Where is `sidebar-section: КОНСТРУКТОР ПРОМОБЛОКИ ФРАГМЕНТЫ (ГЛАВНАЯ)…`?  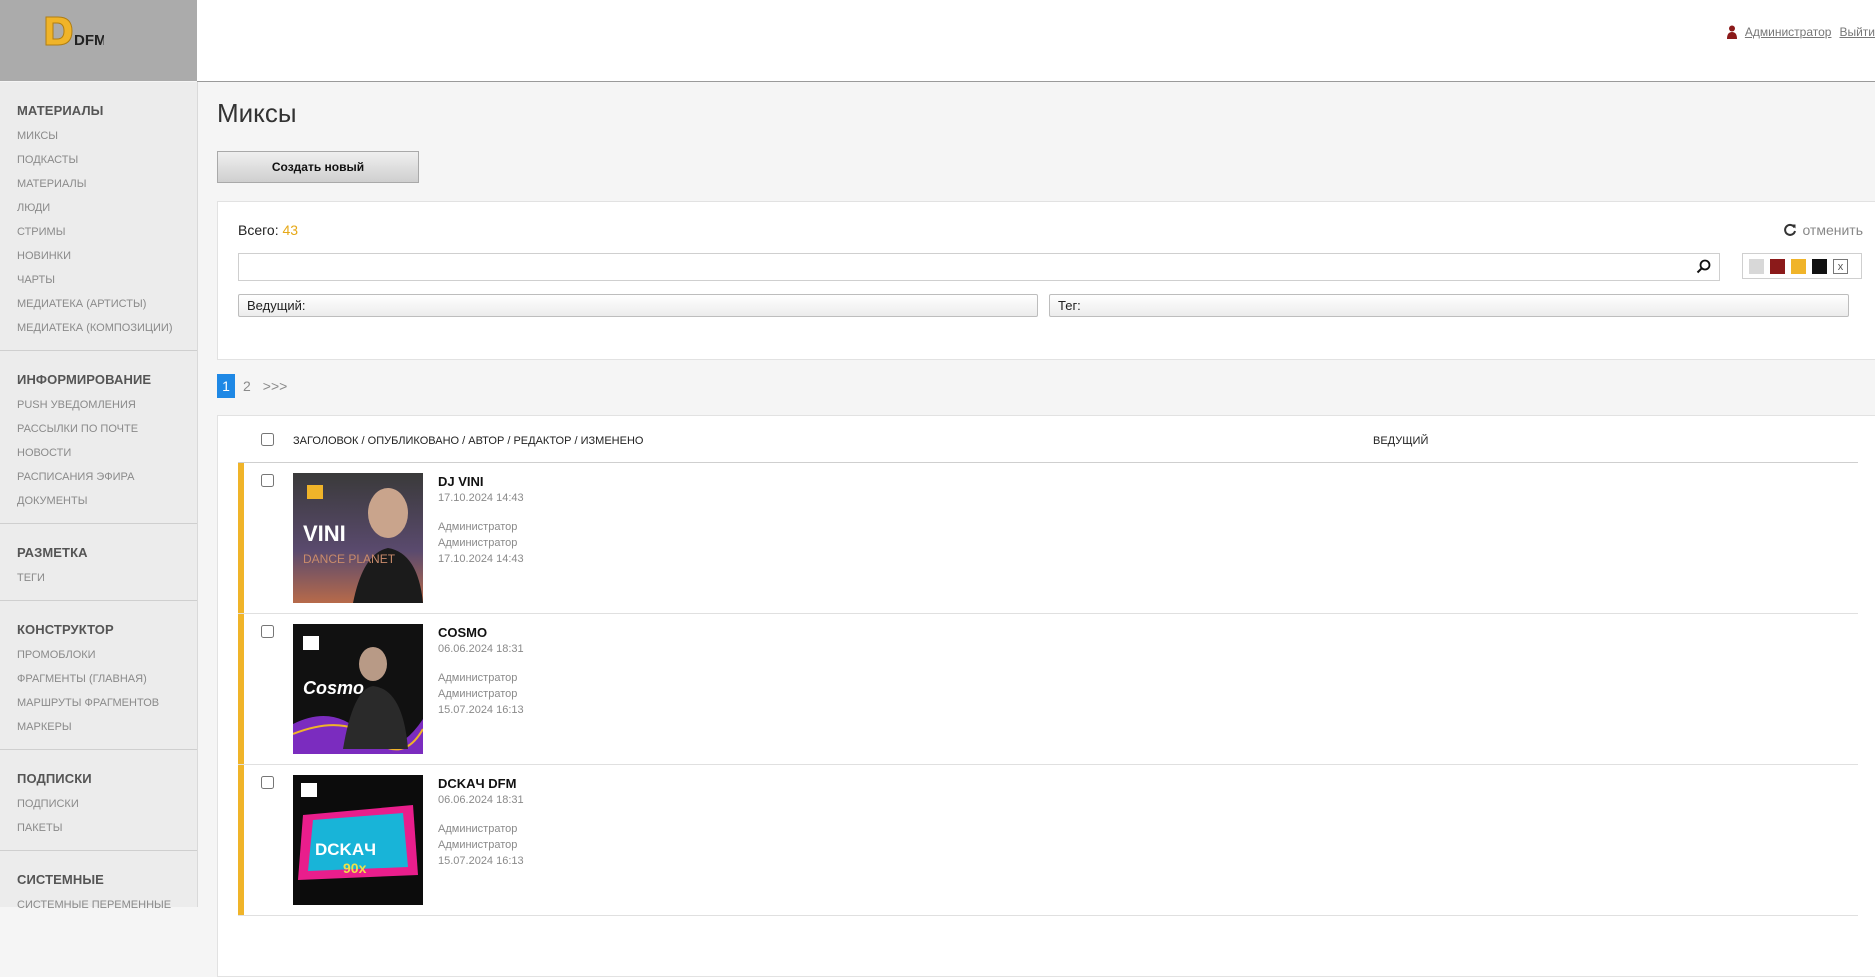
sidebar-section: КОНСТРУКТОР ПРОМОБЛОКИ ФРАГМЕНТЫ (ГЛАВНАЯ)… is located at coordinates (98, 675).